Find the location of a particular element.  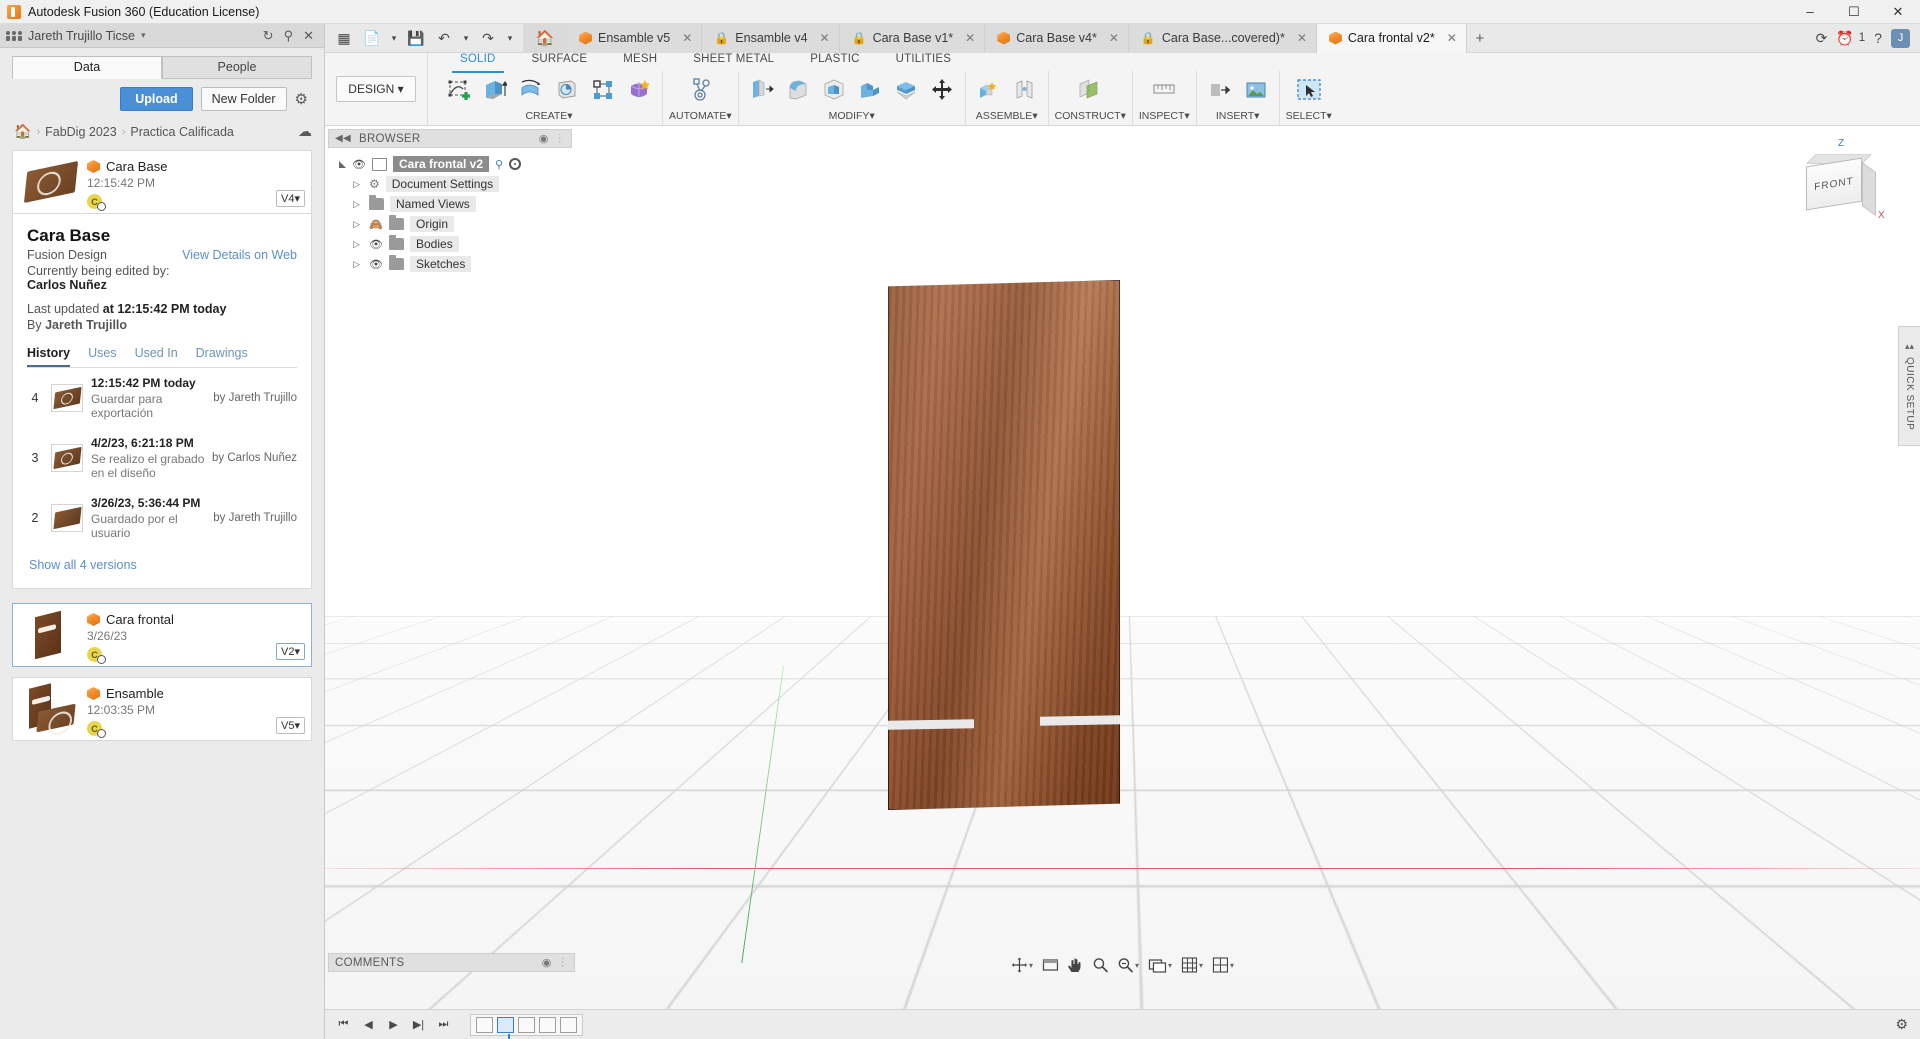

emboss-icon is located at coordinates (639, 90).